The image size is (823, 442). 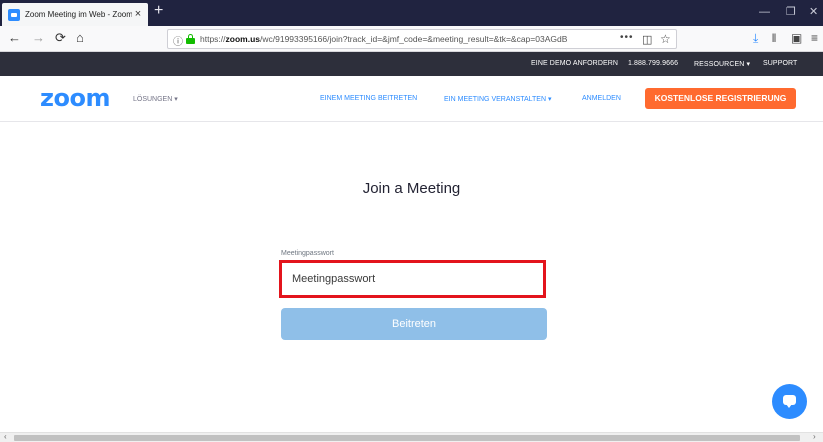 I want to click on download-icon: ⤓, so click(x=755, y=38).